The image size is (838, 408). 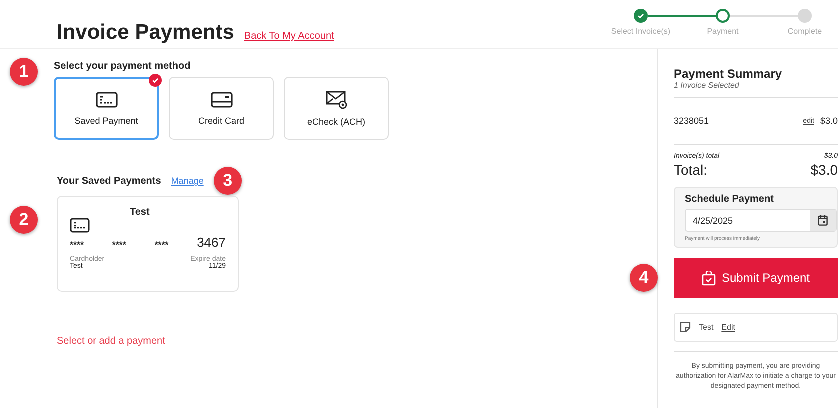 What do you see at coordinates (685, 327) in the screenshot?
I see `note-icon` at bounding box center [685, 327].